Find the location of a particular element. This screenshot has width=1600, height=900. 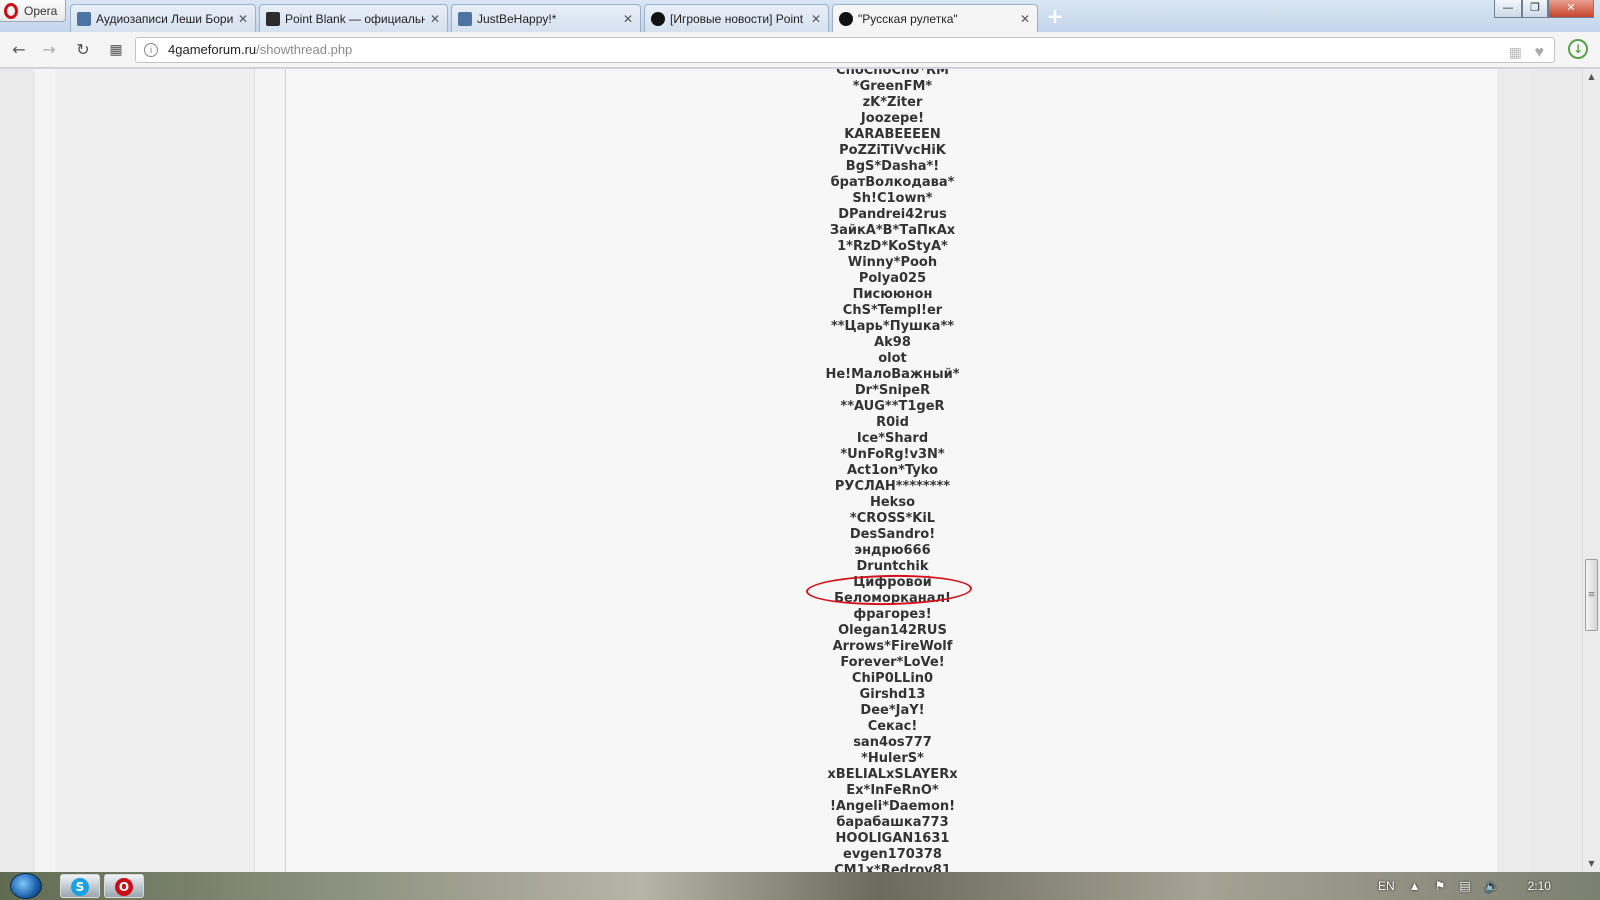

language-indicator: EN is located at coordinates (1386, 886).